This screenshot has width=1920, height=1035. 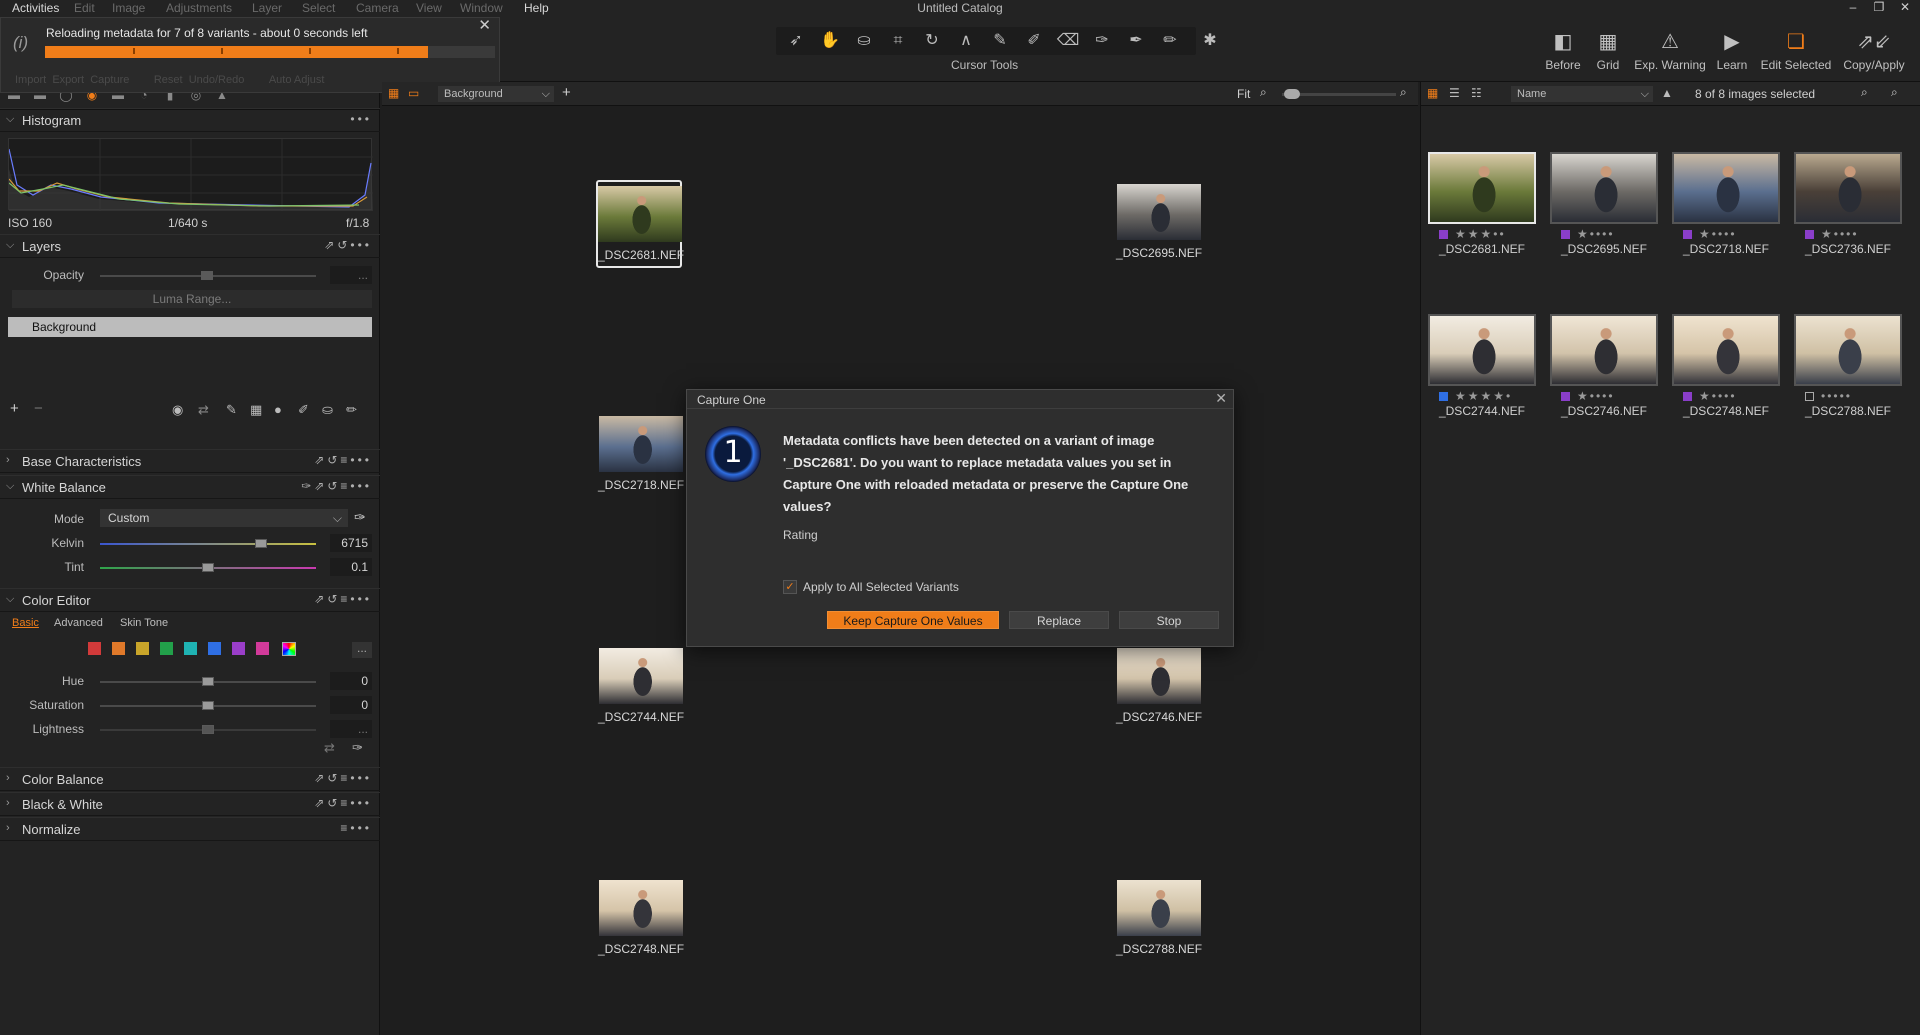 What do you see at coordinates (1034, 41) in the screenshot?
I see `pencil-icon: ✐` at bounding box center [1034, 41].